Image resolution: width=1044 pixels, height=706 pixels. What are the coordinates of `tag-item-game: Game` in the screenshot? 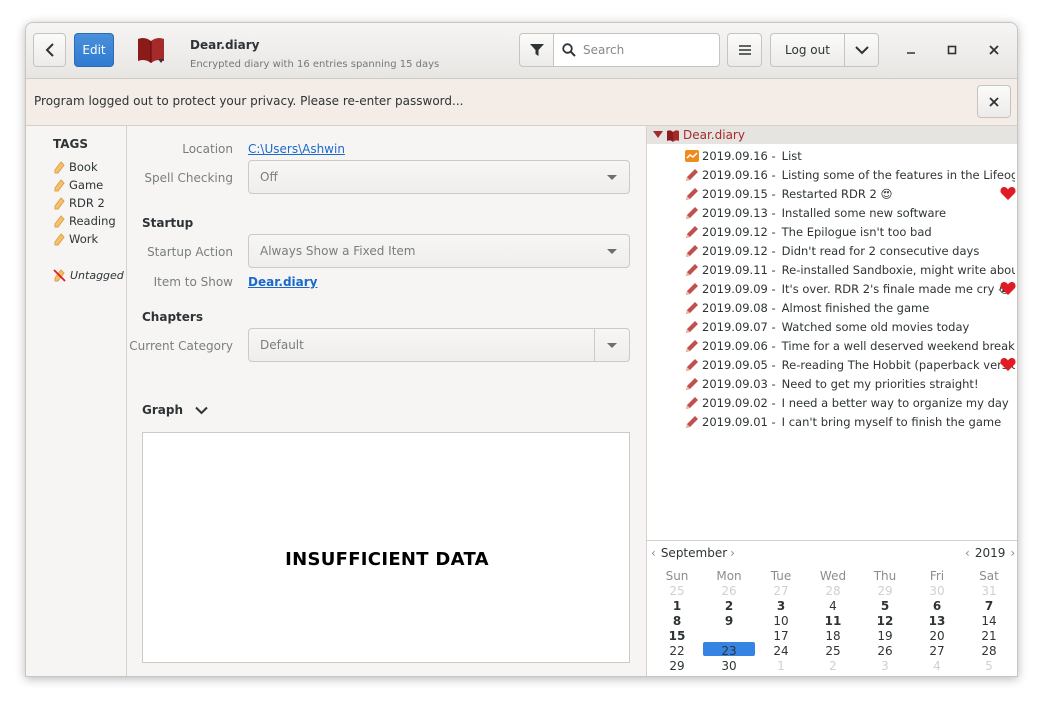 It's located at (78, 185).